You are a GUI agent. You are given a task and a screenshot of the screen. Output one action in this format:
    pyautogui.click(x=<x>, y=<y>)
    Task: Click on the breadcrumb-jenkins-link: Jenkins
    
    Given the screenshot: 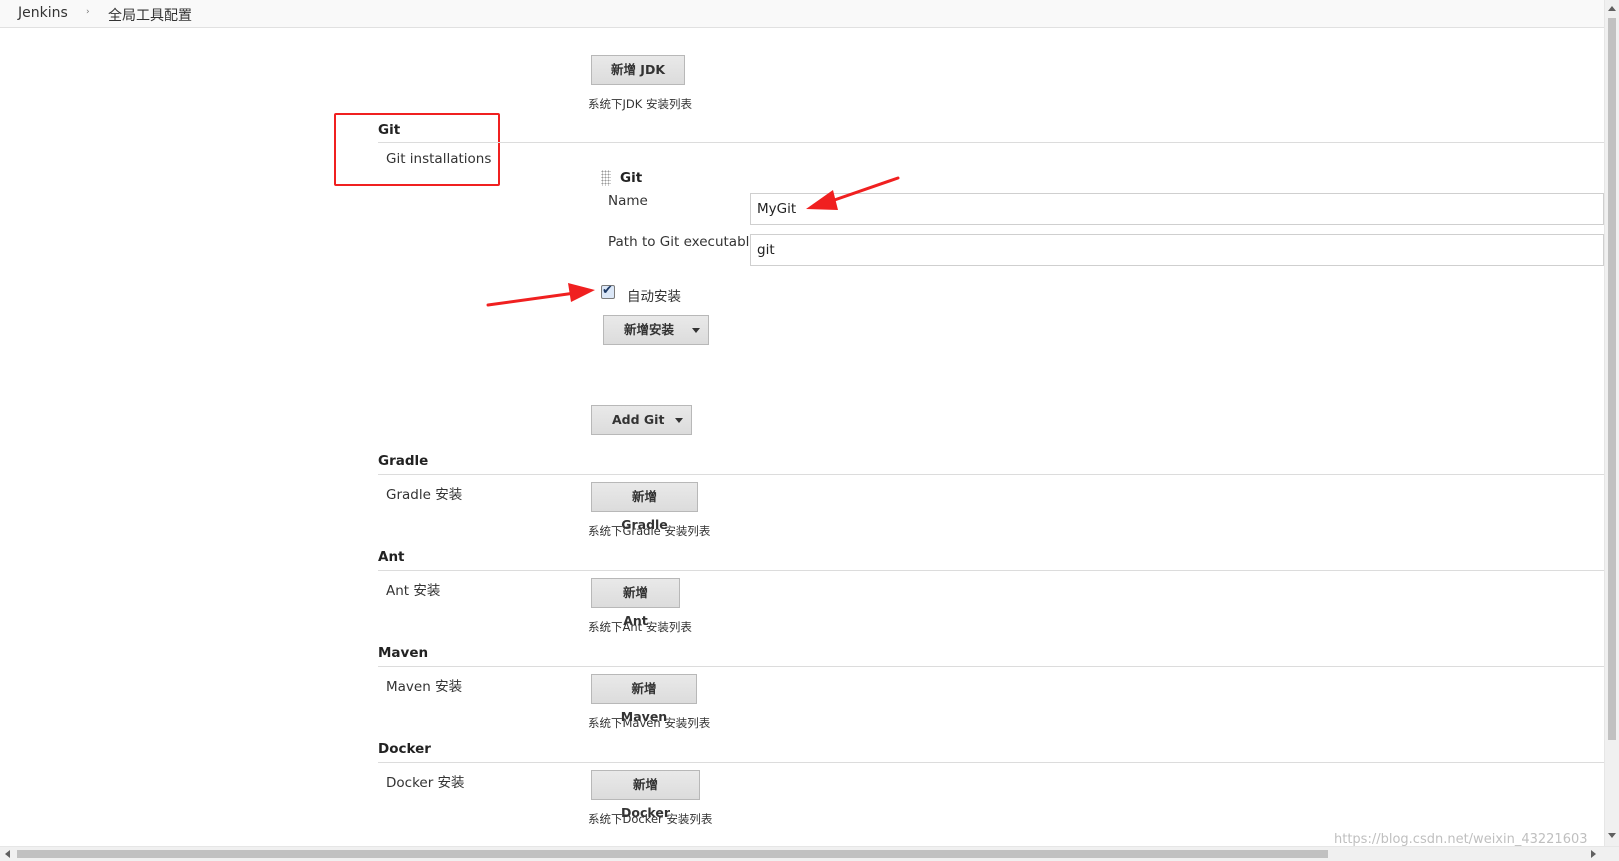 What is the action you would take?
    pyautogui.click(x=43, y=13)
    